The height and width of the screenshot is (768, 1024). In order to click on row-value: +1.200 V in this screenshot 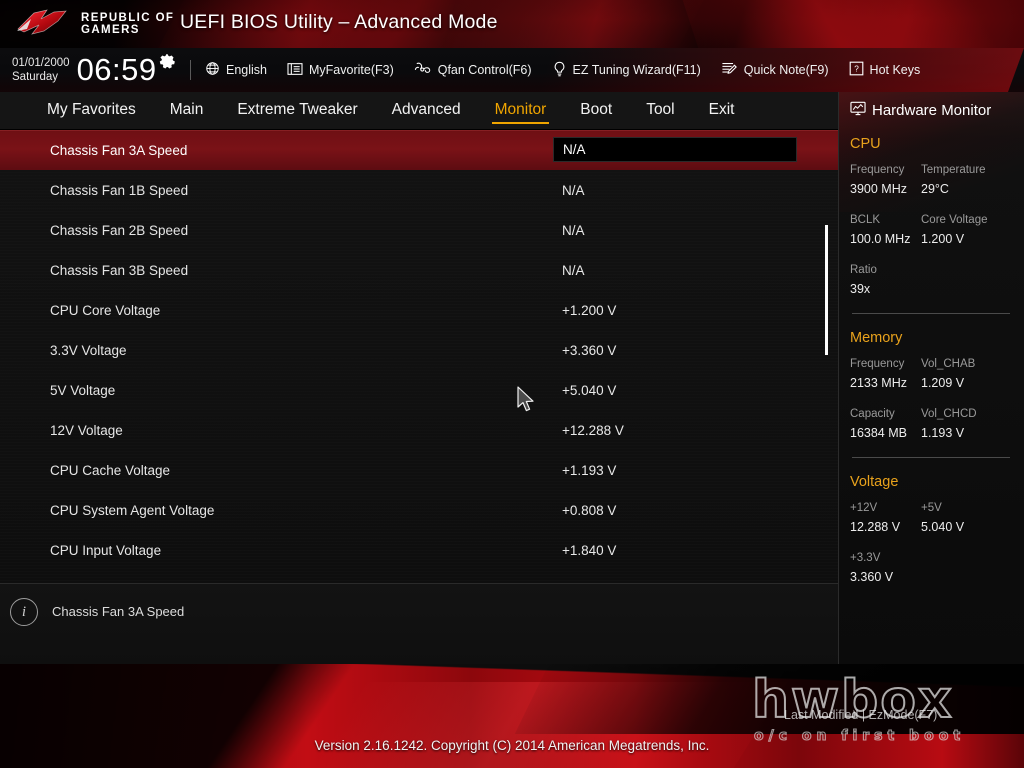, I will do `click(589, 310)`.